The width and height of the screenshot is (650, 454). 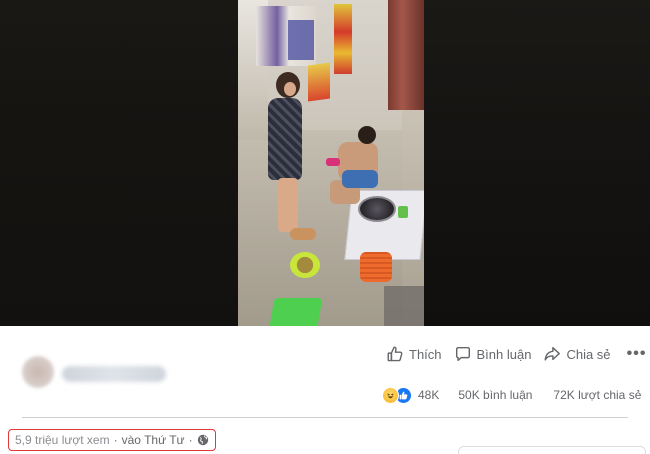 I want to click on reaction-icons, so click(x=397, y=395).